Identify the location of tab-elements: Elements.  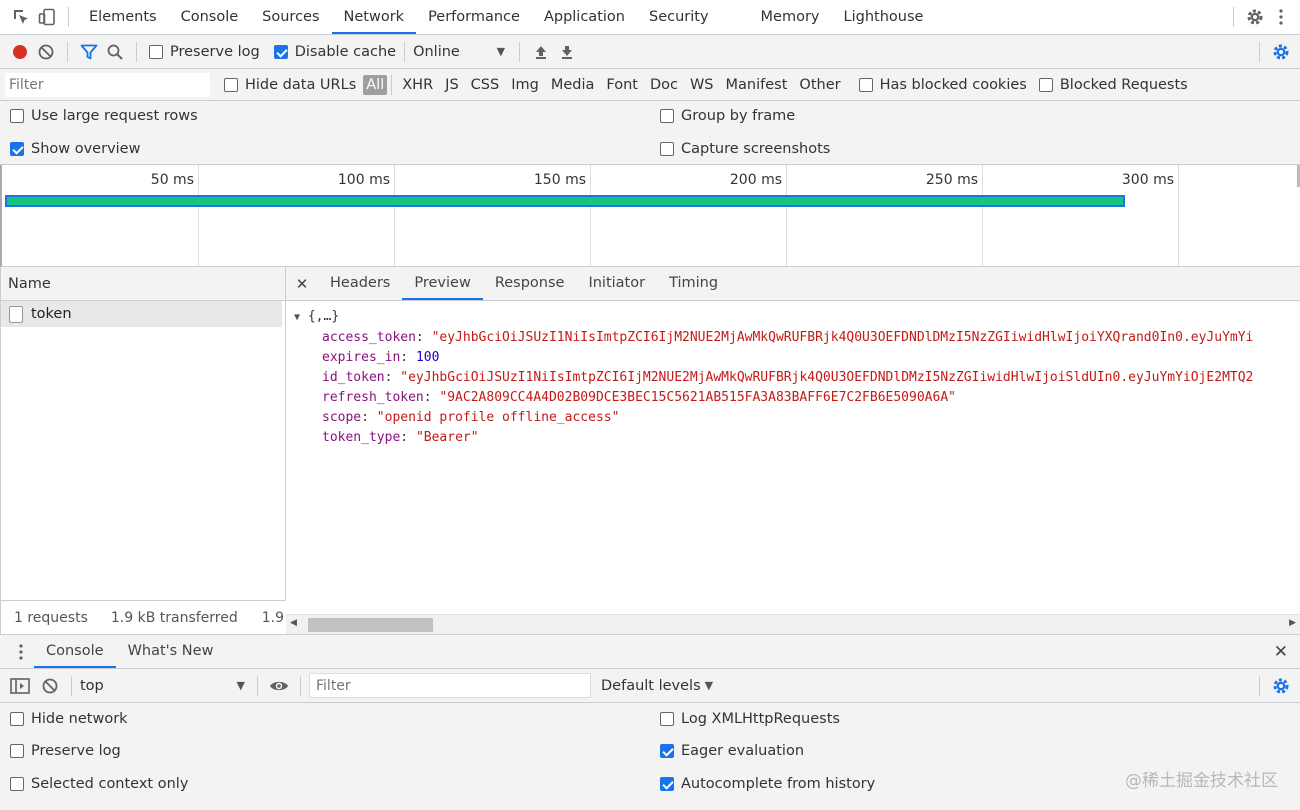
(123, 17).